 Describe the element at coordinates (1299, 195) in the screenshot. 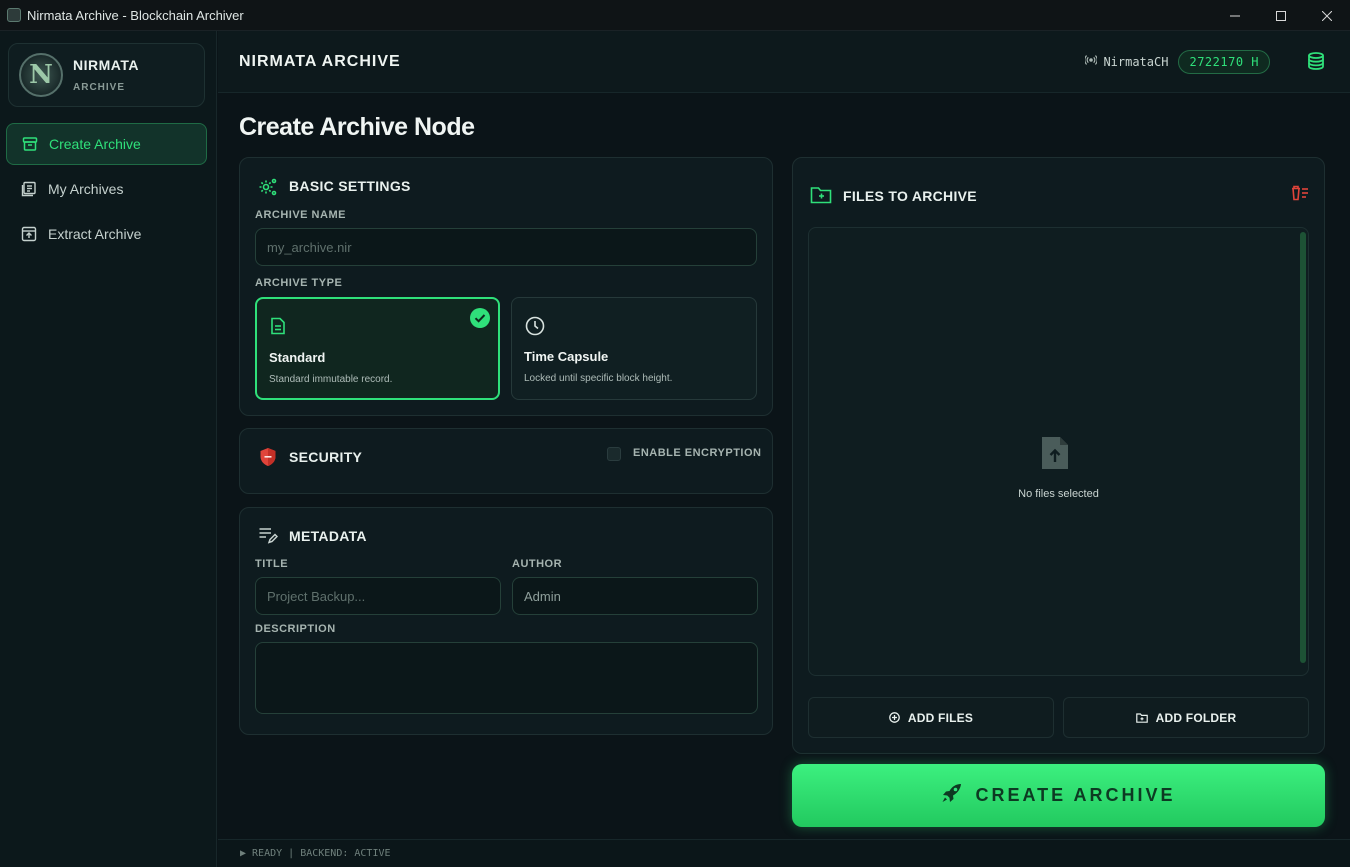

I see `clear-list-icon` at that location.